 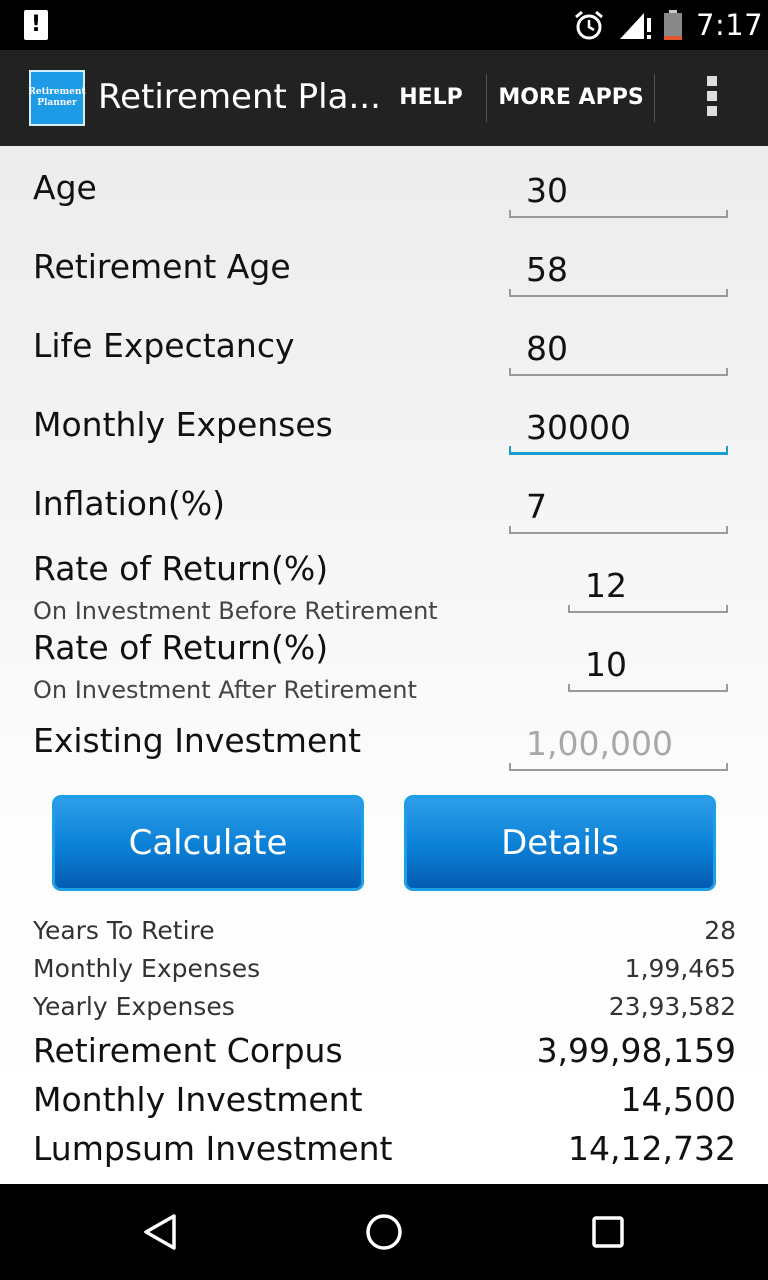 I want to click on inflation-input: 7, so click(x=618, y=508).